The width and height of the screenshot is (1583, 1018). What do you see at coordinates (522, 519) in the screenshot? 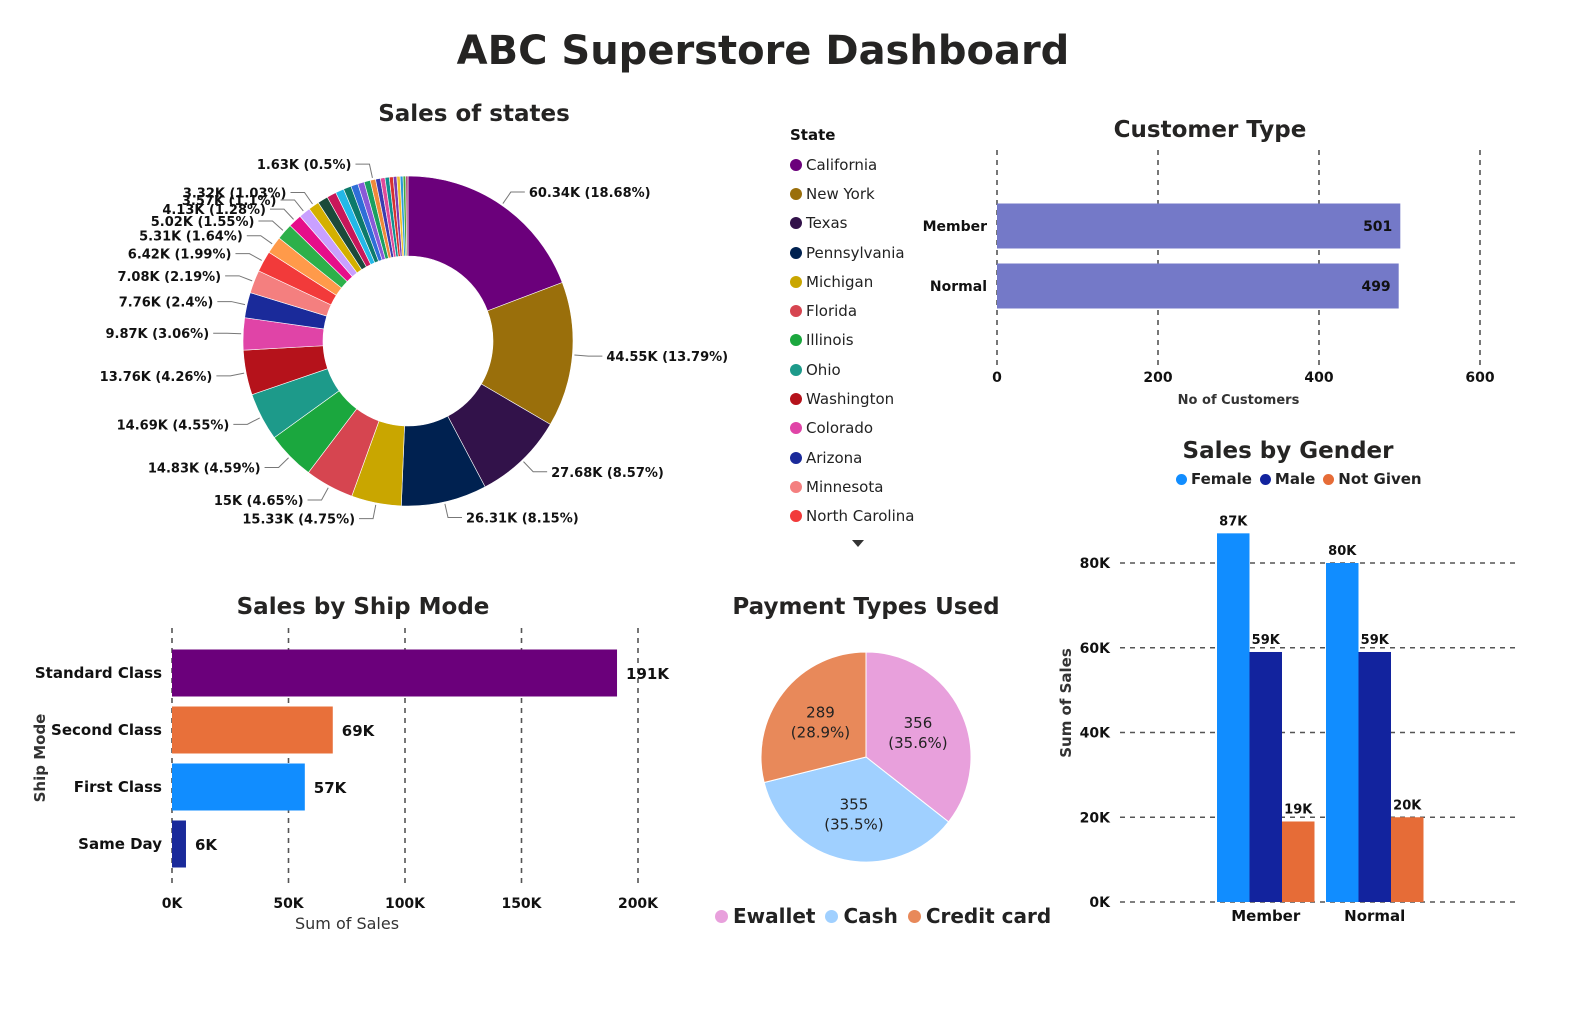
I see `donut-data-label: 26.31K (8.15%)` at bounding box center [522, 519].